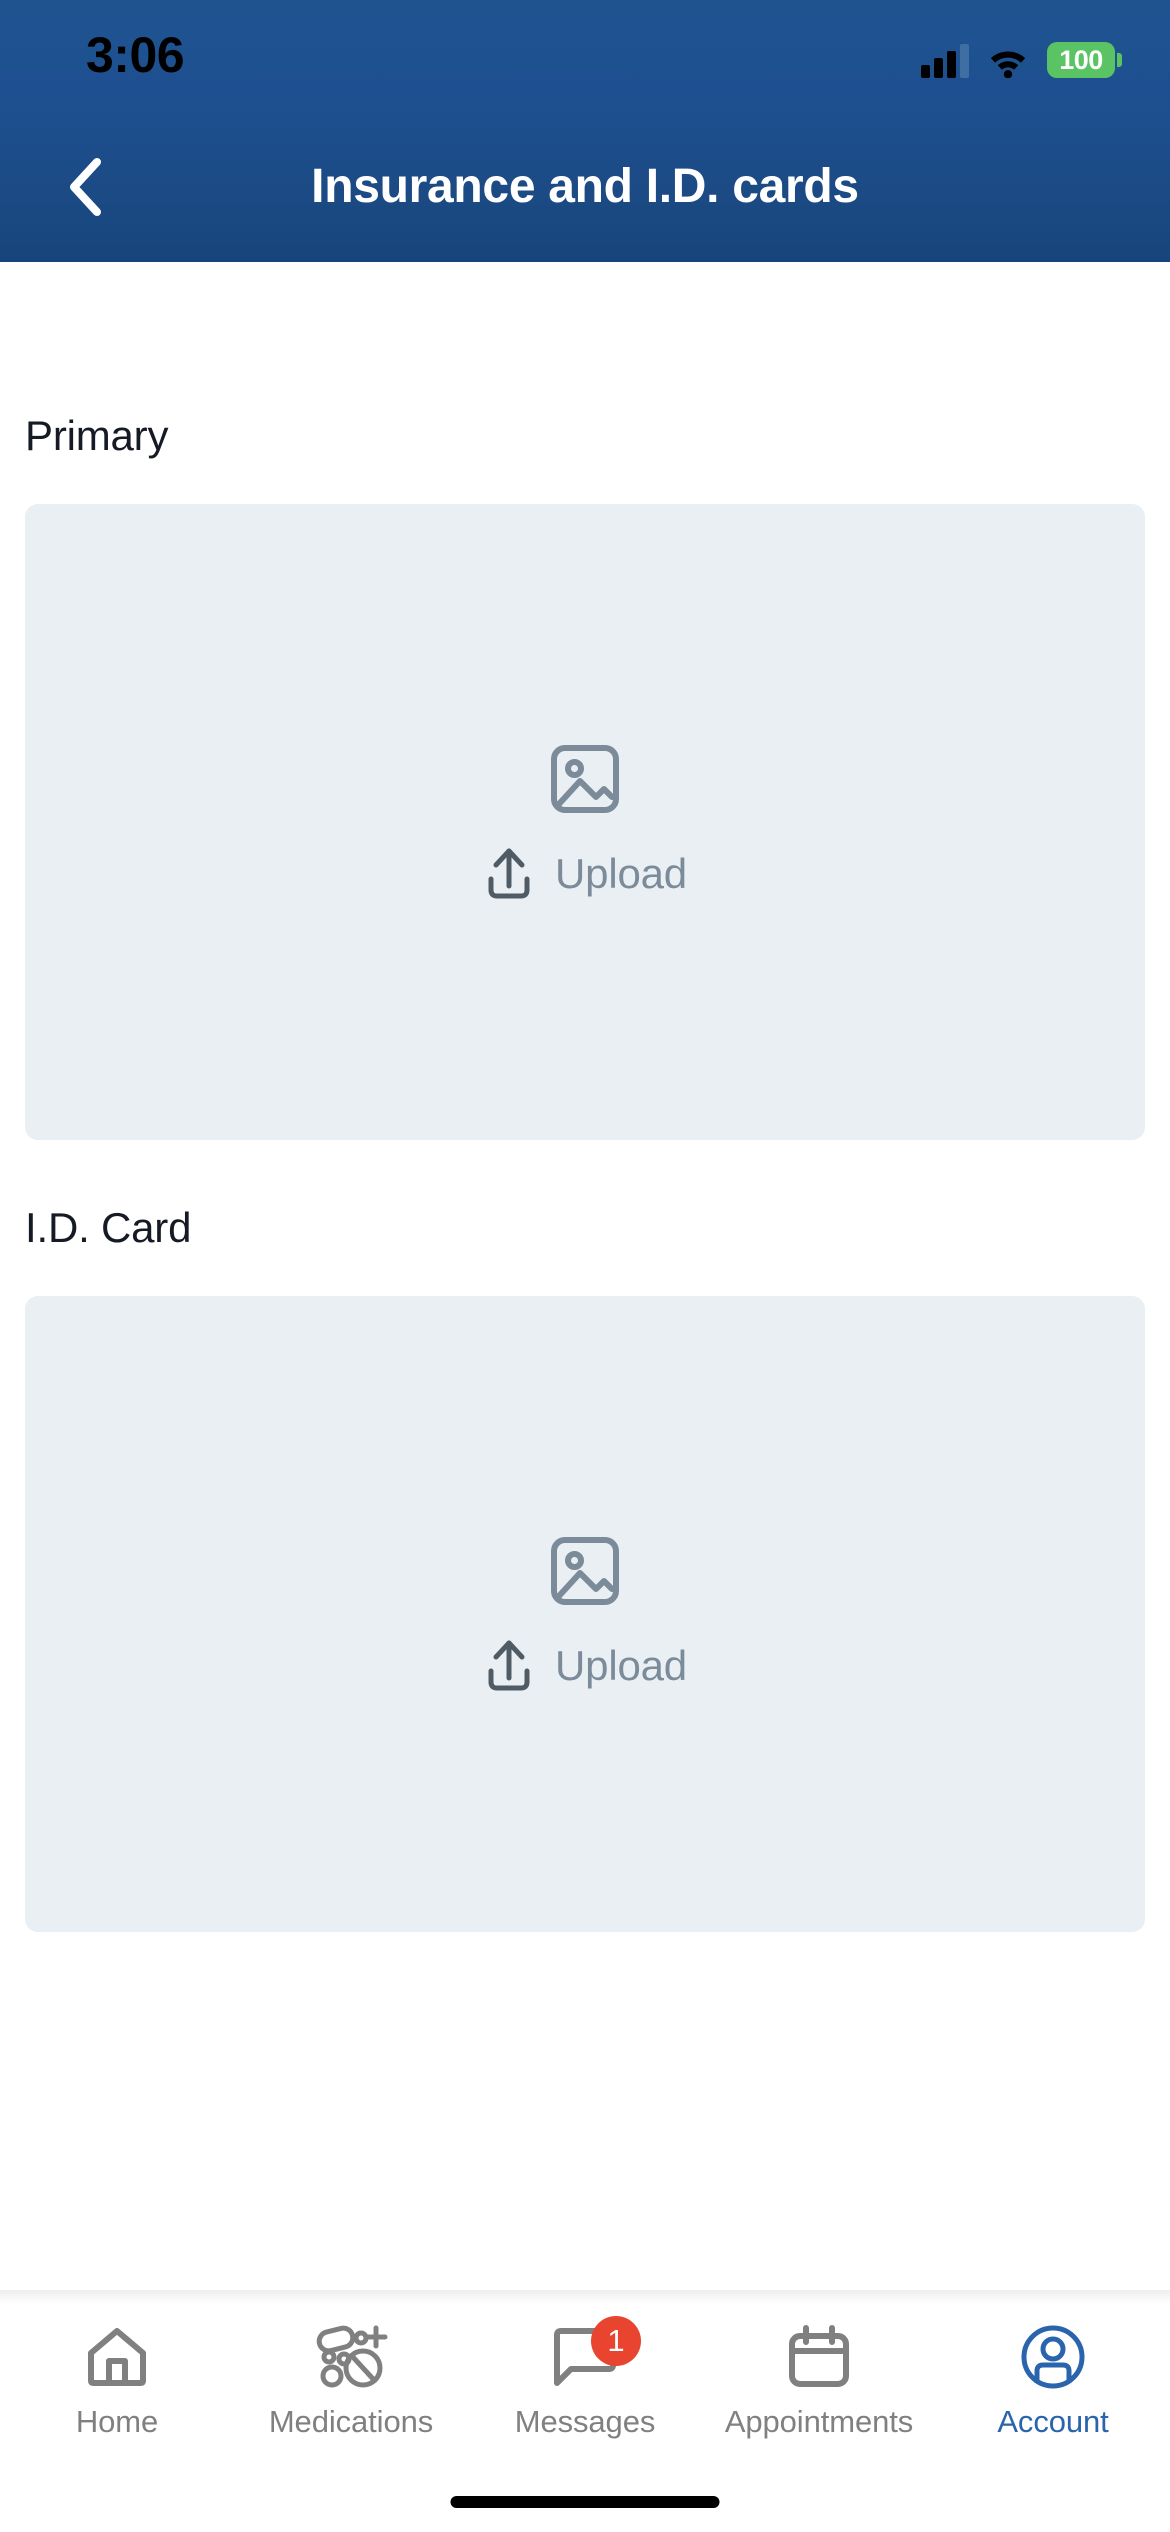 The height and width of the screenshot is (2532, 1170). Describe the element at coordinates (351, 2421) in the screenshot. I see `tab-label-medications: Medications` at that location.